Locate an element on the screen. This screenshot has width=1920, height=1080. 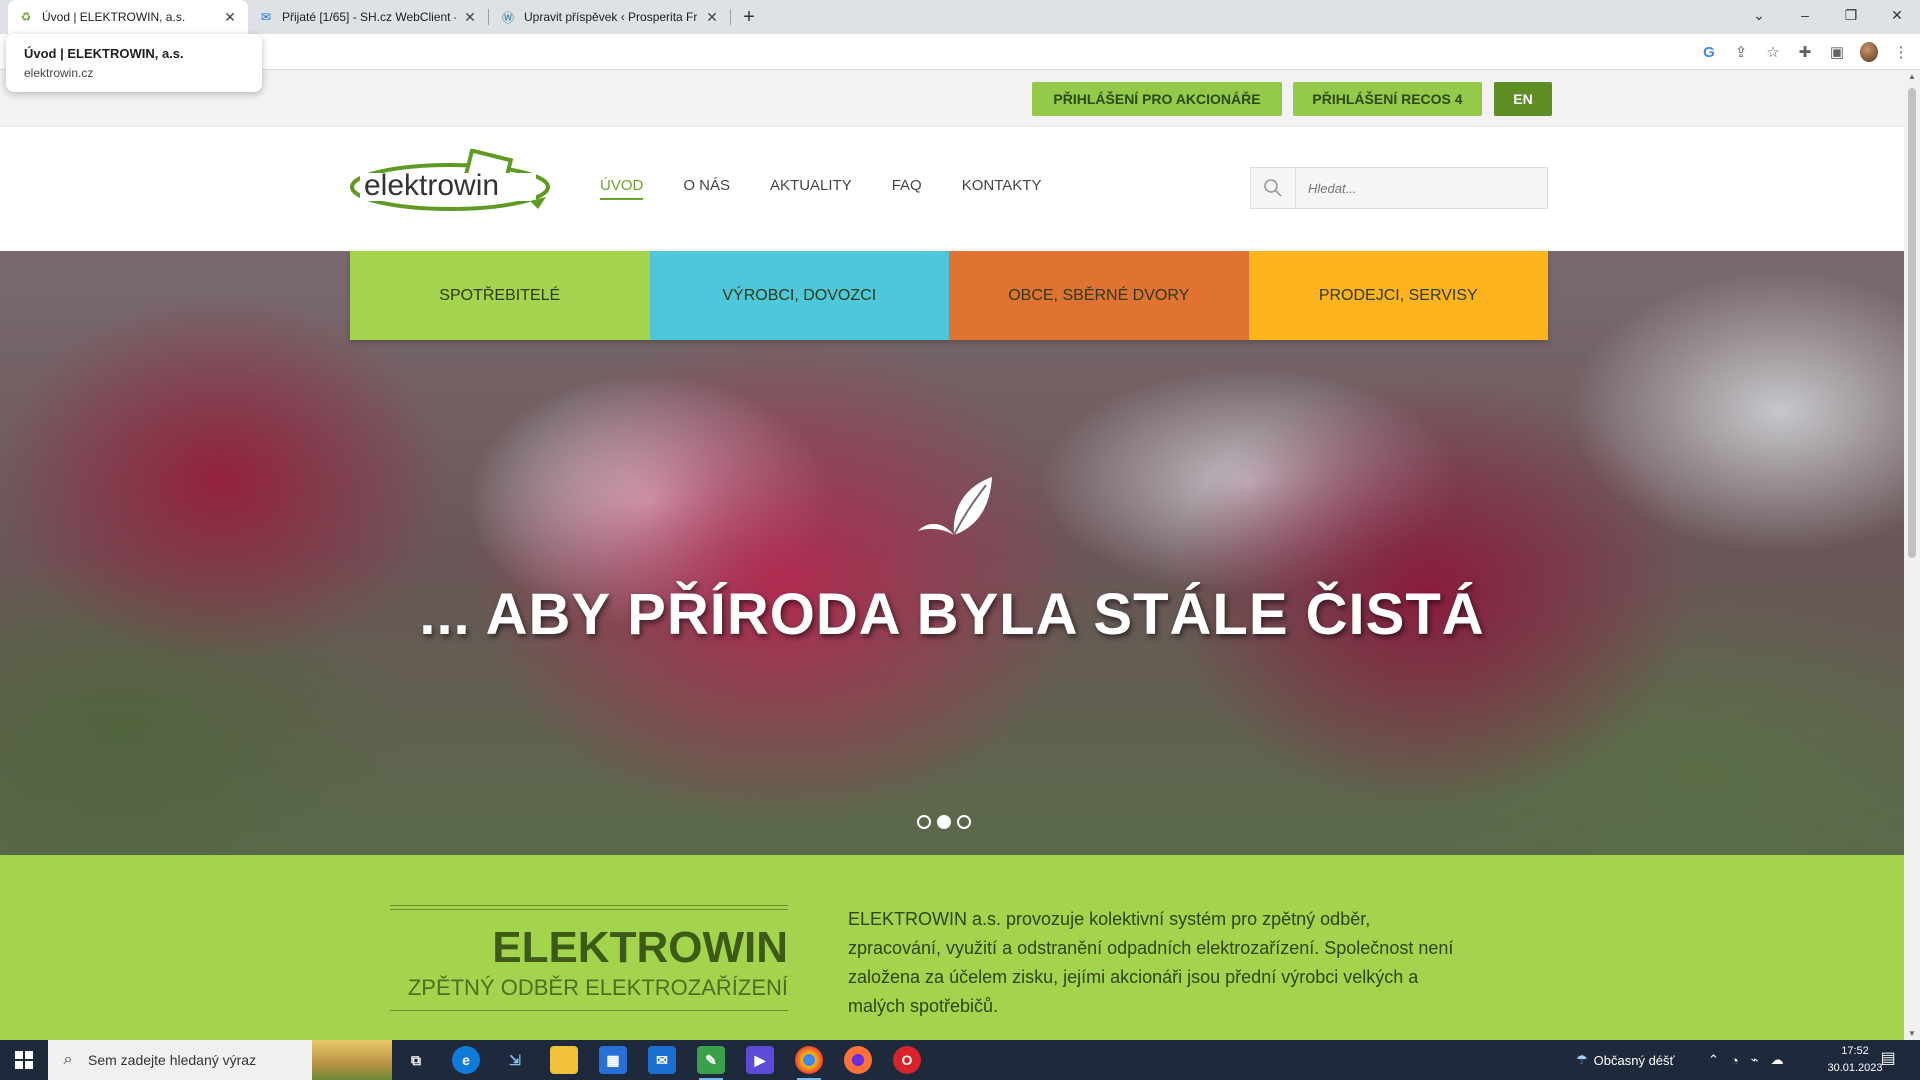
media-player-icon: ▶ is located at coordinates (760, 1060).